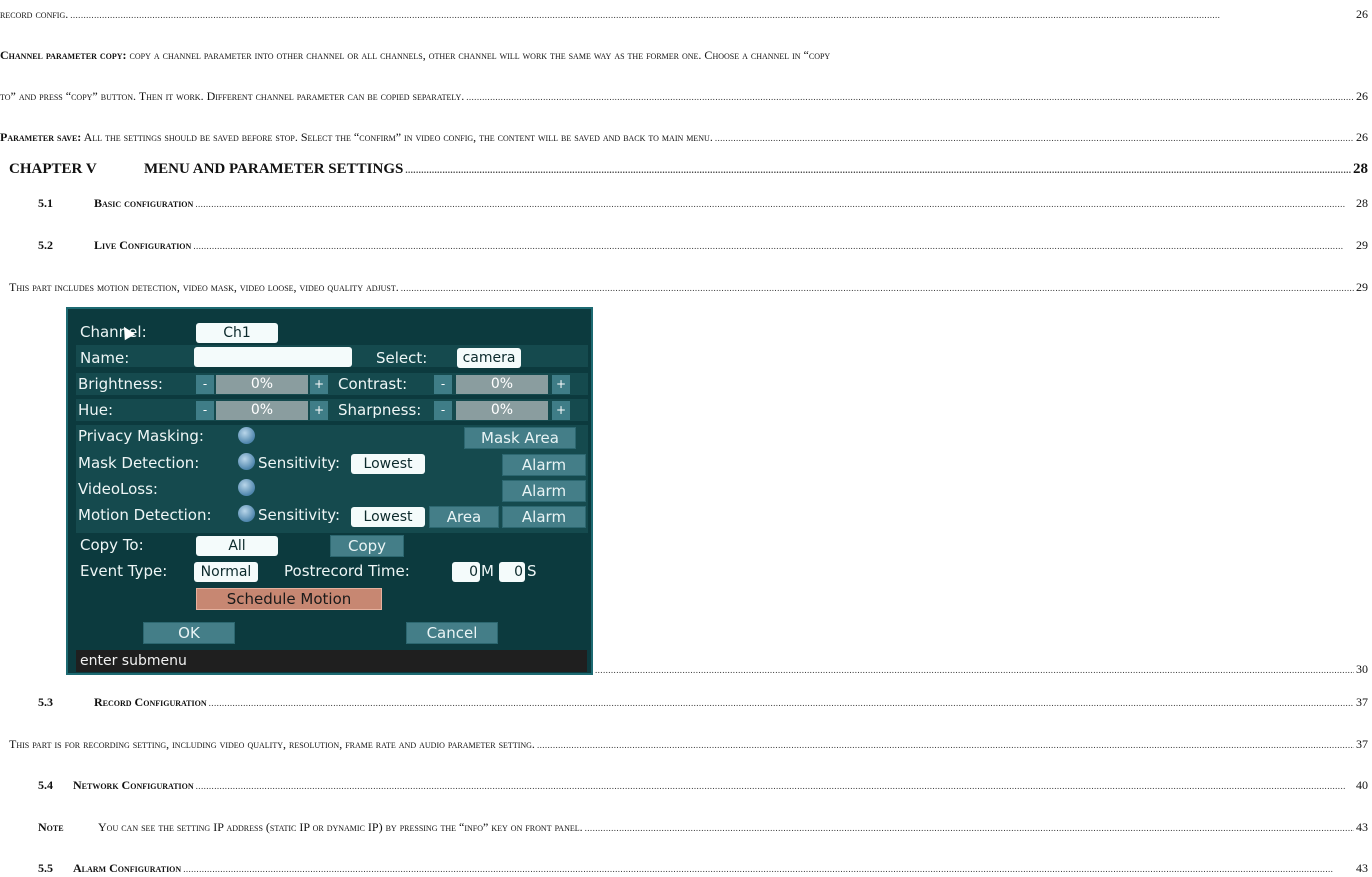 The height and width of the screenshot is (877, 1372). I want to click on status-bar: enter submenu, so click(331, 661).